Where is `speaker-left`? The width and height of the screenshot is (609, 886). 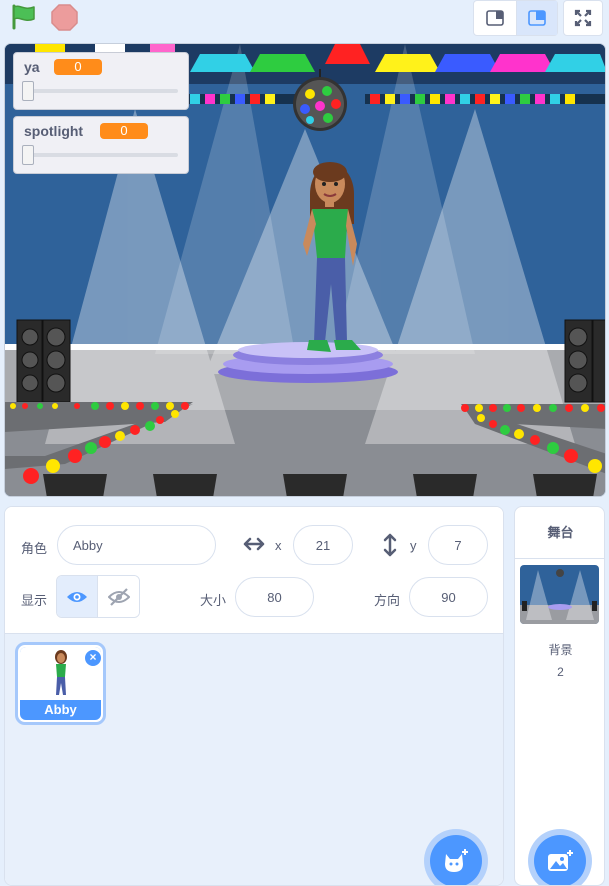 speaker-left is located at coordinates (43, 361).